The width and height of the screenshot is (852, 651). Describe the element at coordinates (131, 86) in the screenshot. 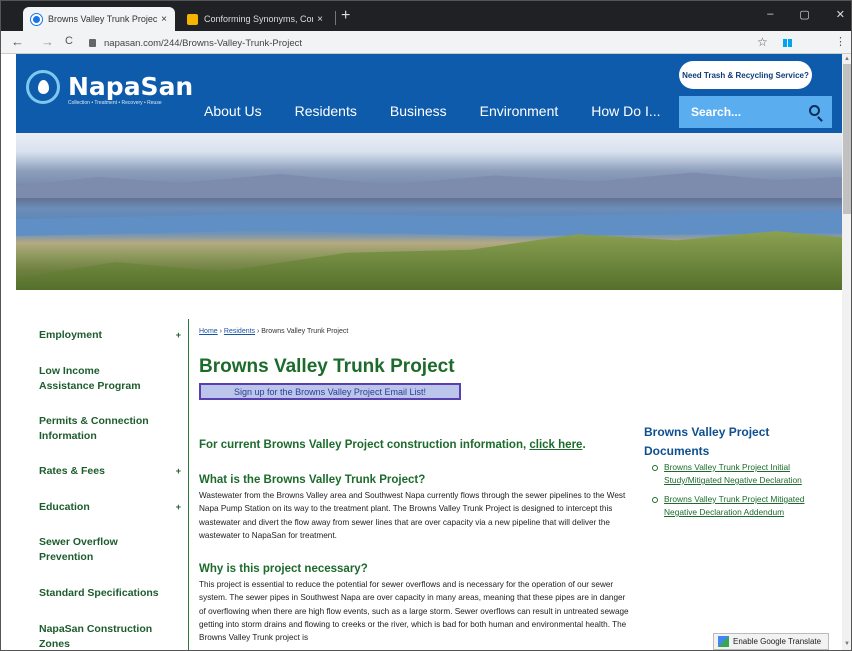

I see `logo-name: NapaSan` at that location.